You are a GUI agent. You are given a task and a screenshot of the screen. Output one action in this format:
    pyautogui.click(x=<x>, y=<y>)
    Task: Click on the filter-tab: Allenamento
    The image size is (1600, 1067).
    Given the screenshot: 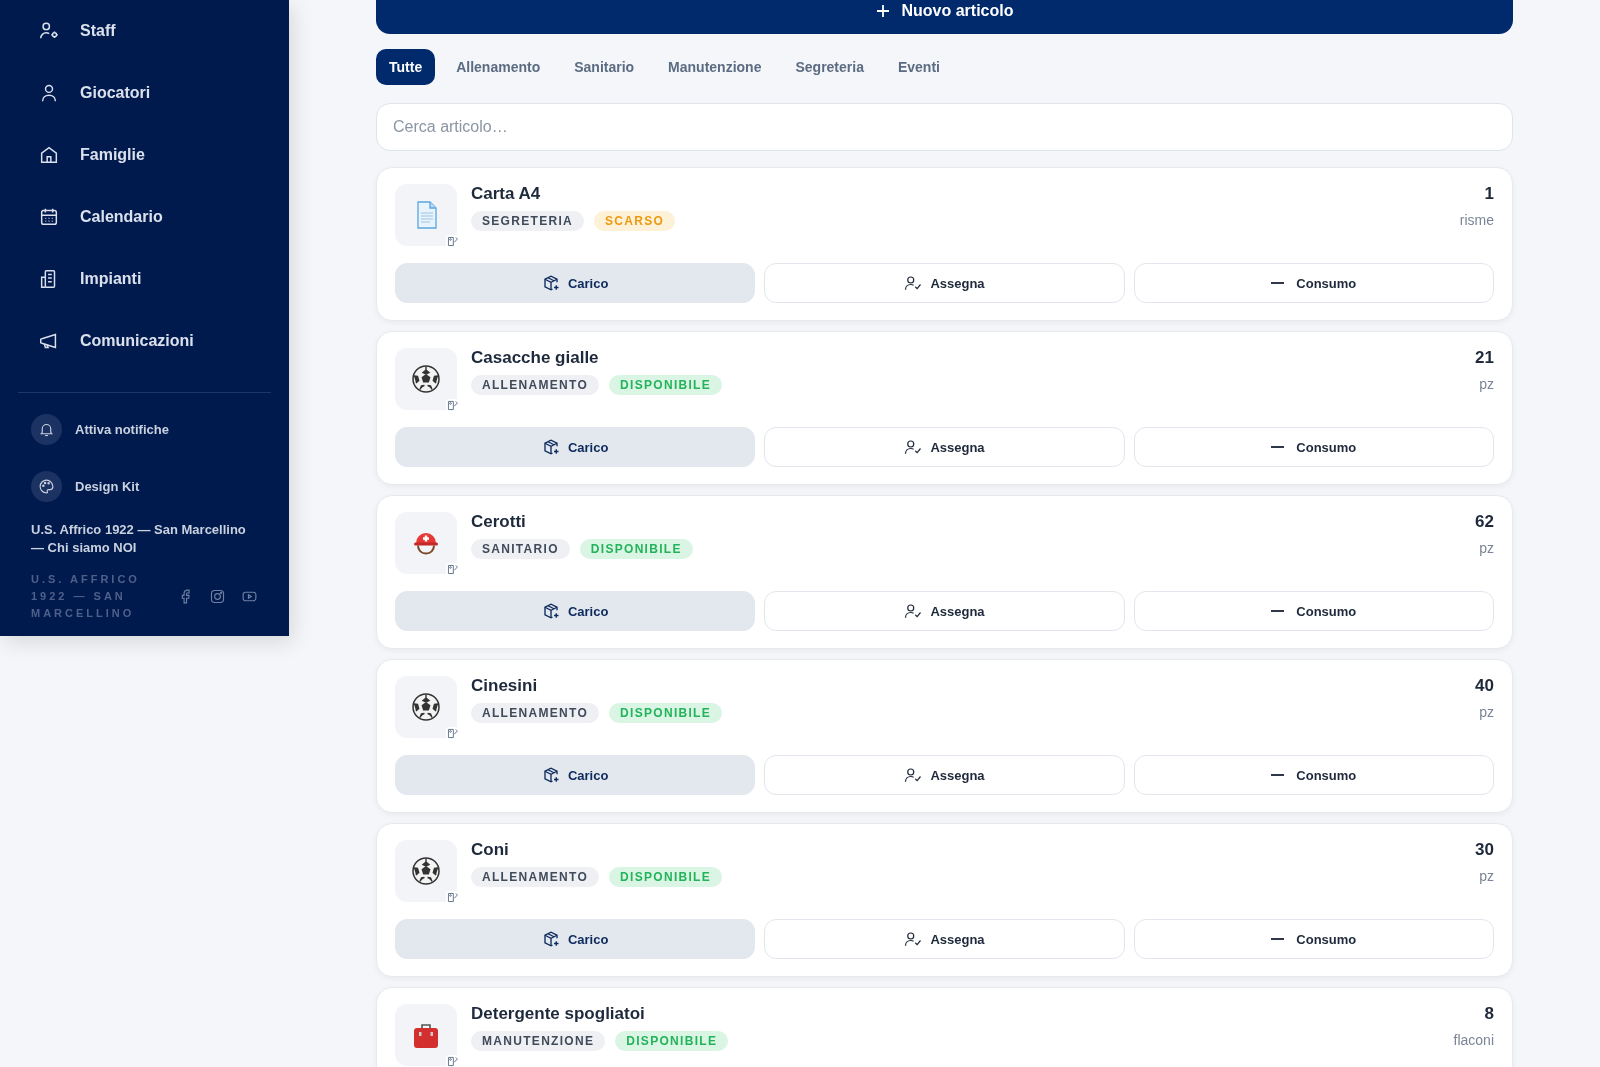 What is the action you would take?
    pyautogui.click(x=498, y=67)
    